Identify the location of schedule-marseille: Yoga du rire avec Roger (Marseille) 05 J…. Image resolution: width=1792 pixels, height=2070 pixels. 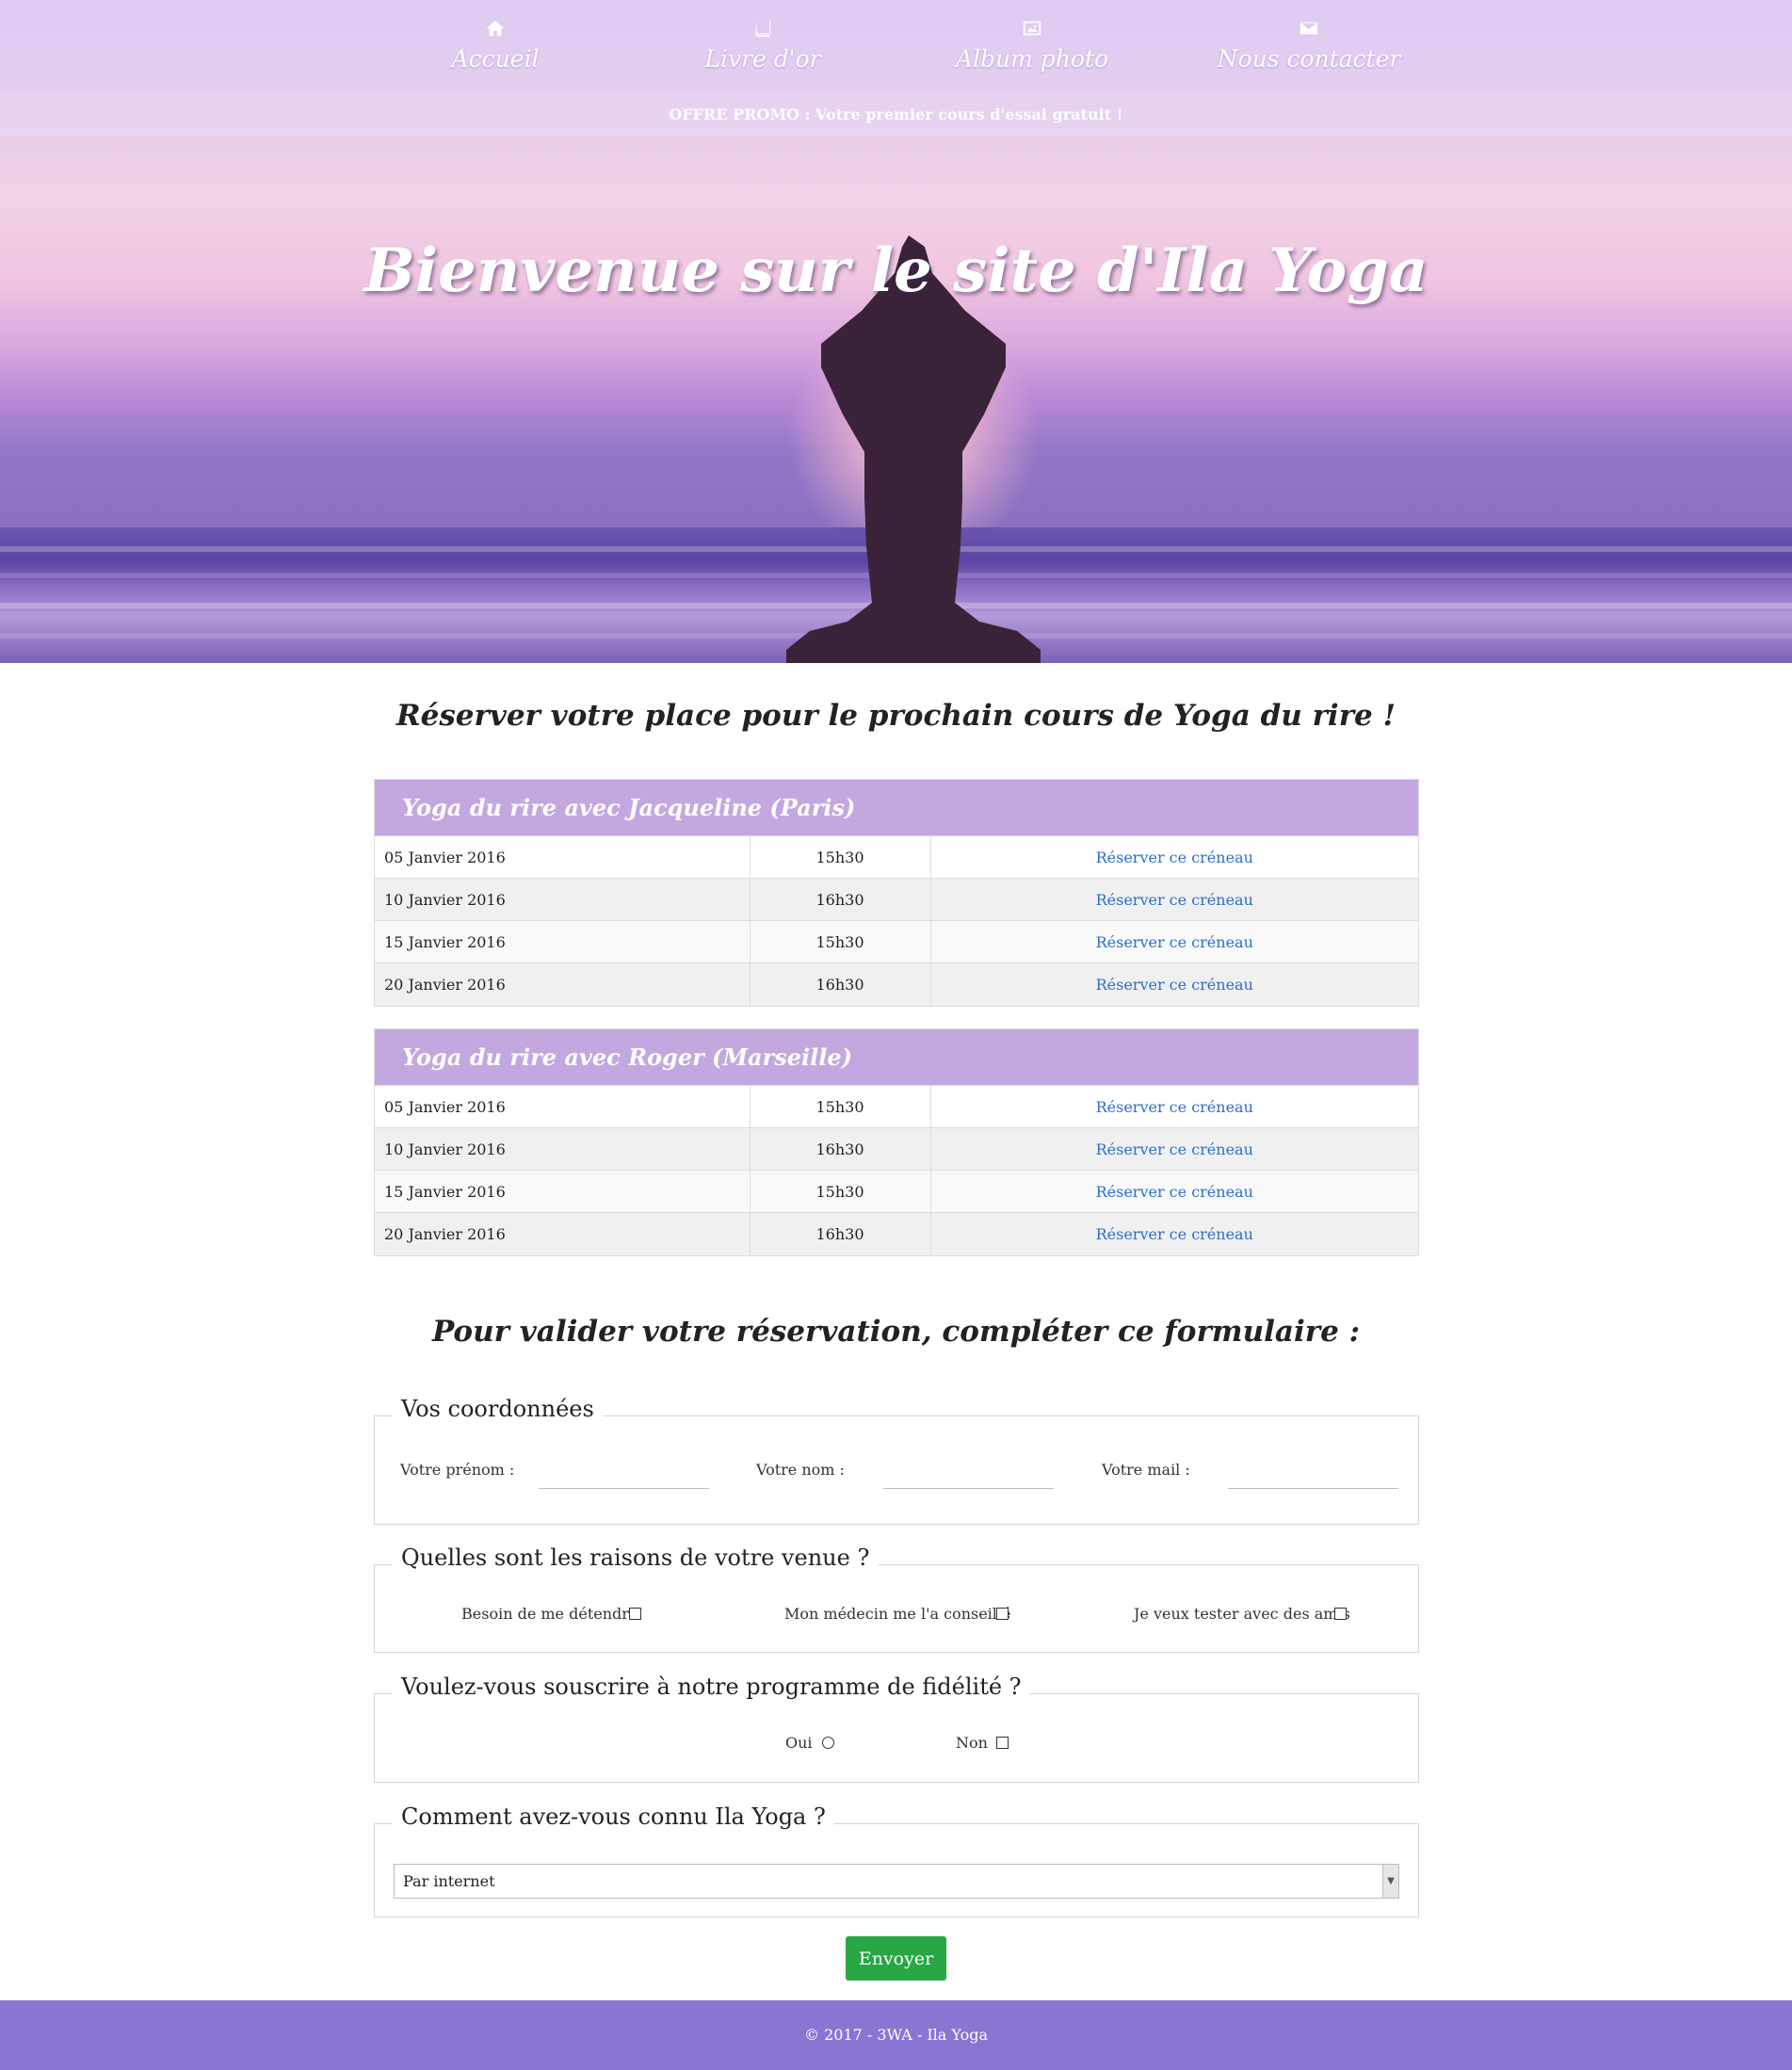
(896, 1142).